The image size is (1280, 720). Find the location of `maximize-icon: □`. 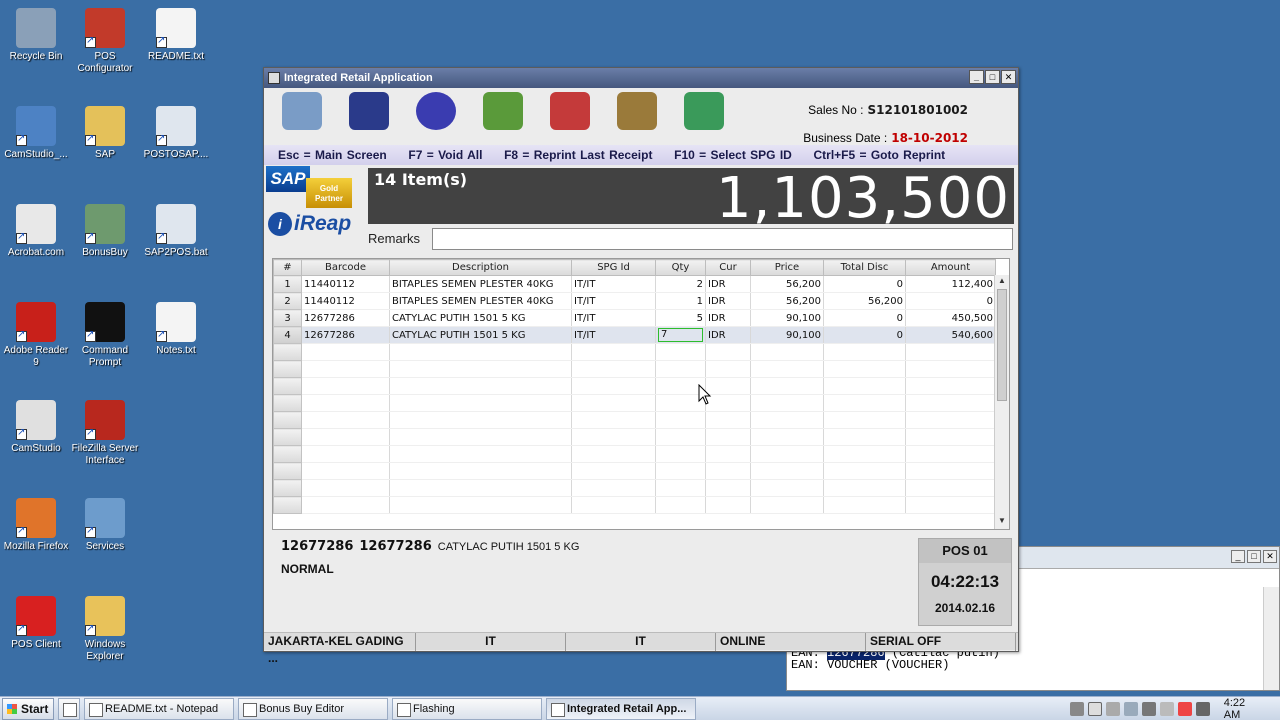

maximize-icon: □ is located at coordinates (1254, 556).